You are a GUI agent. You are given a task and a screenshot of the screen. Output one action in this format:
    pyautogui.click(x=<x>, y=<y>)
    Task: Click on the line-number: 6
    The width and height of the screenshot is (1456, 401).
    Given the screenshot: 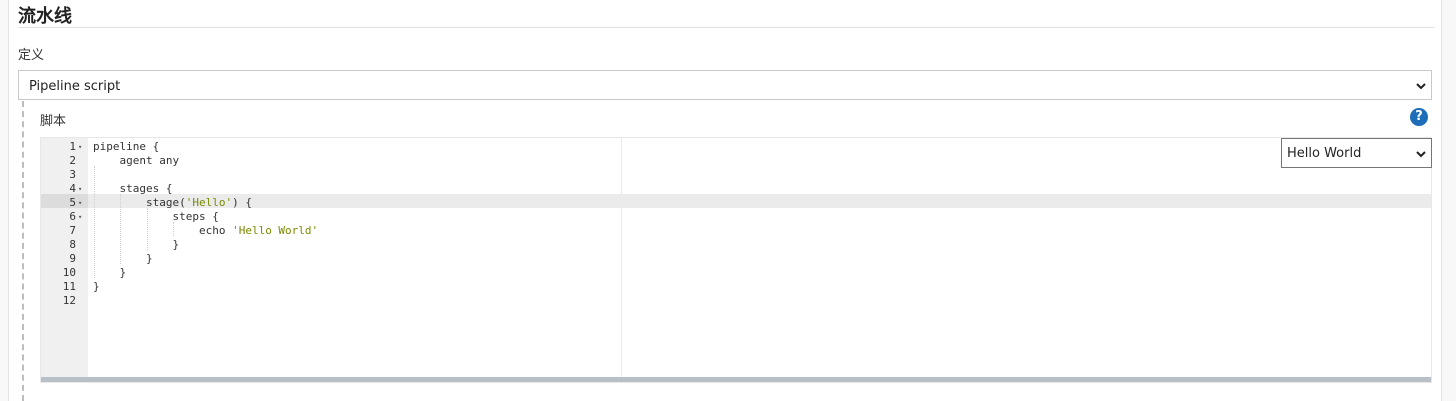 What is the action you would take?
    pyautogui.click(x=72, y=216)
    